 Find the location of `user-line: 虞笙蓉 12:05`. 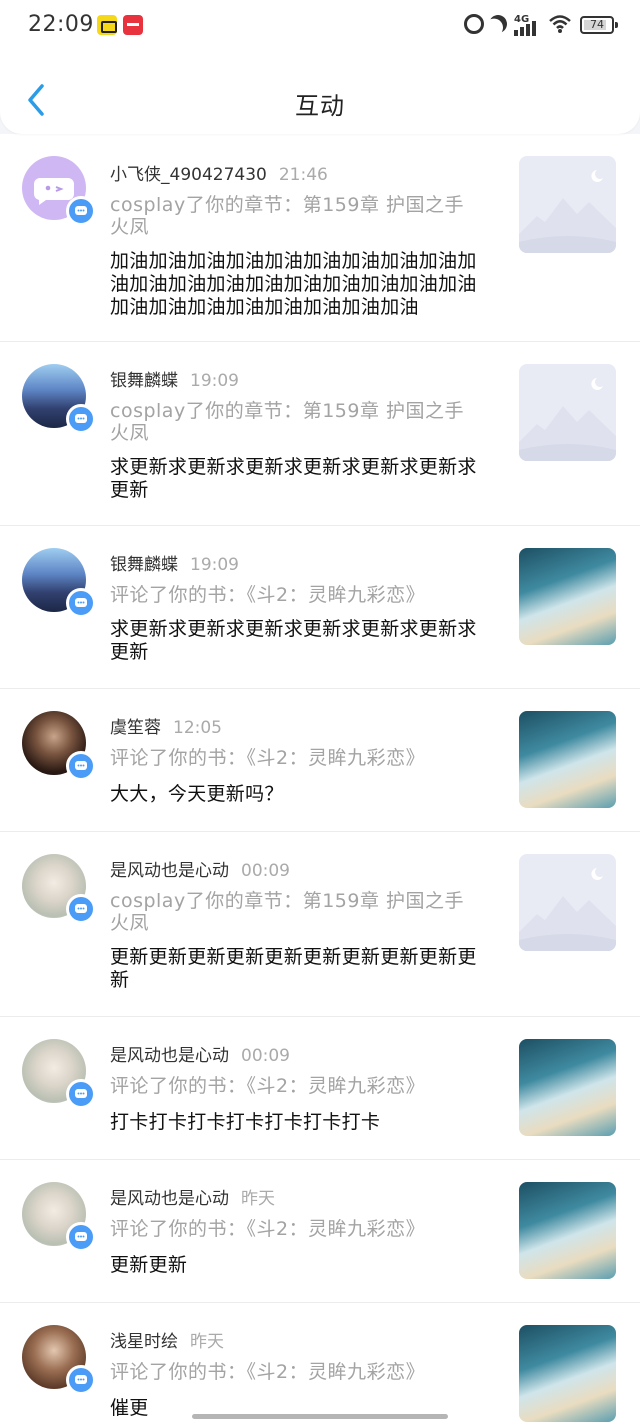

user-line: 虞笙蓉 12:05 is located at coordinates (166, 725).